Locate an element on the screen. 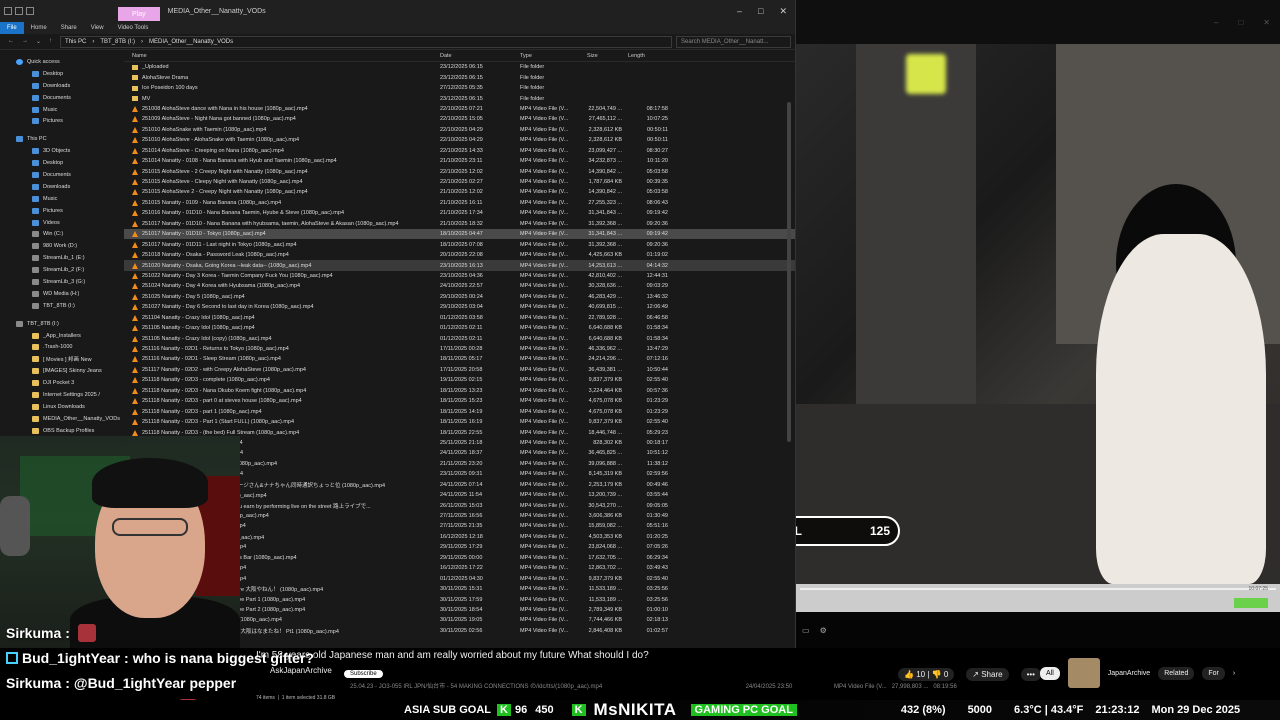 The height and width of the screenshot is (720, 1280). chip-all: All is located at coordinates (1050, 673).